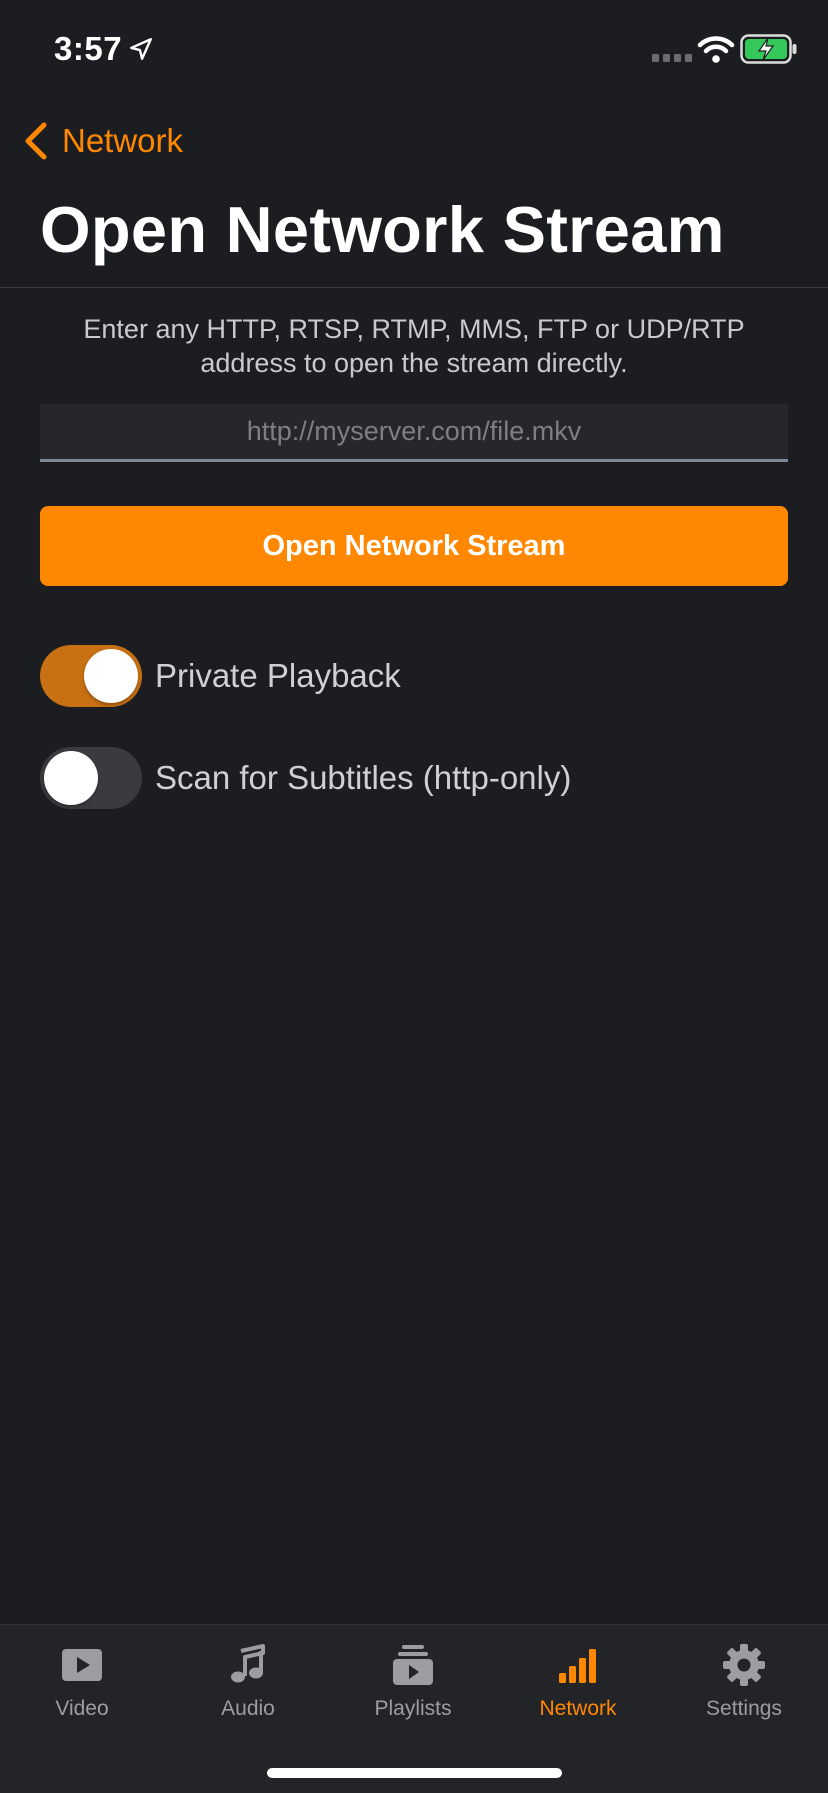  What do you see at coordinates (278, 675) in the screenshot?
I see `private-playback-label: Private Playback` at bounding box center [278, 675].